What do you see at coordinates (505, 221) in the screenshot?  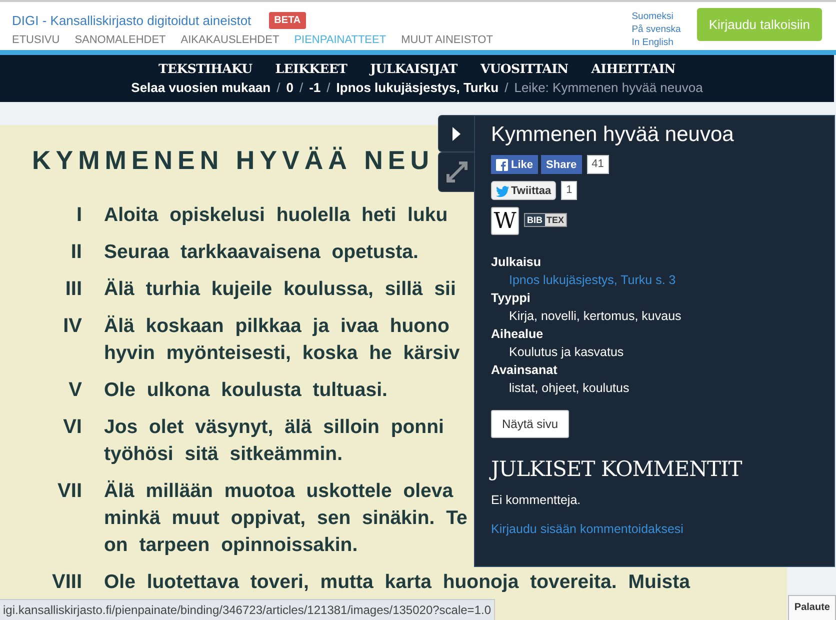 I see `wikipedia-button: W` at bounding box center [505, 221].